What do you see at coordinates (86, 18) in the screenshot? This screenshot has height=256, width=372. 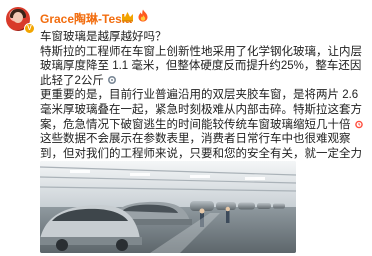 I see `author-name: Grace陶琳-Tesla` at bounding box center [86, 18].